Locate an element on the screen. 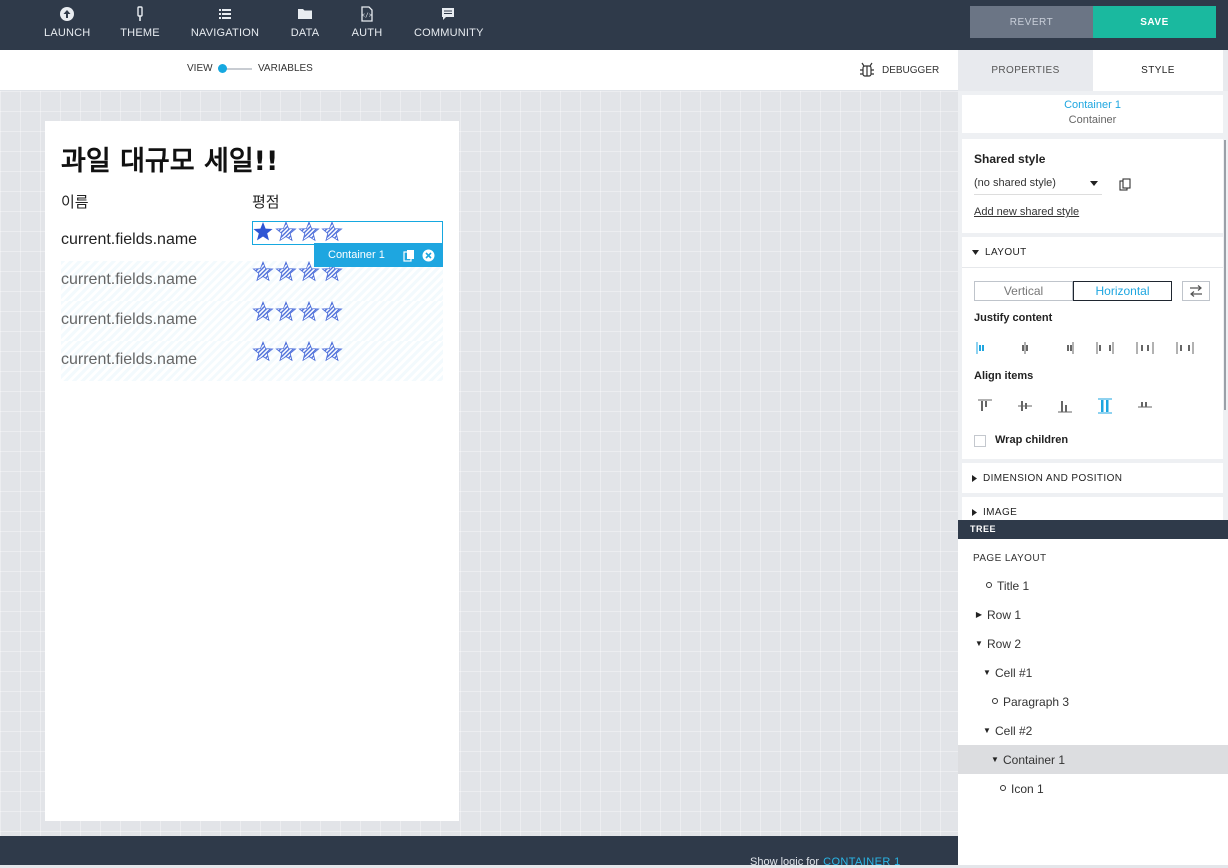 The width and height of the screenshot is (1228, 868). add-shared-style-link: Add new shared style is located at coordinates (1026, 212).